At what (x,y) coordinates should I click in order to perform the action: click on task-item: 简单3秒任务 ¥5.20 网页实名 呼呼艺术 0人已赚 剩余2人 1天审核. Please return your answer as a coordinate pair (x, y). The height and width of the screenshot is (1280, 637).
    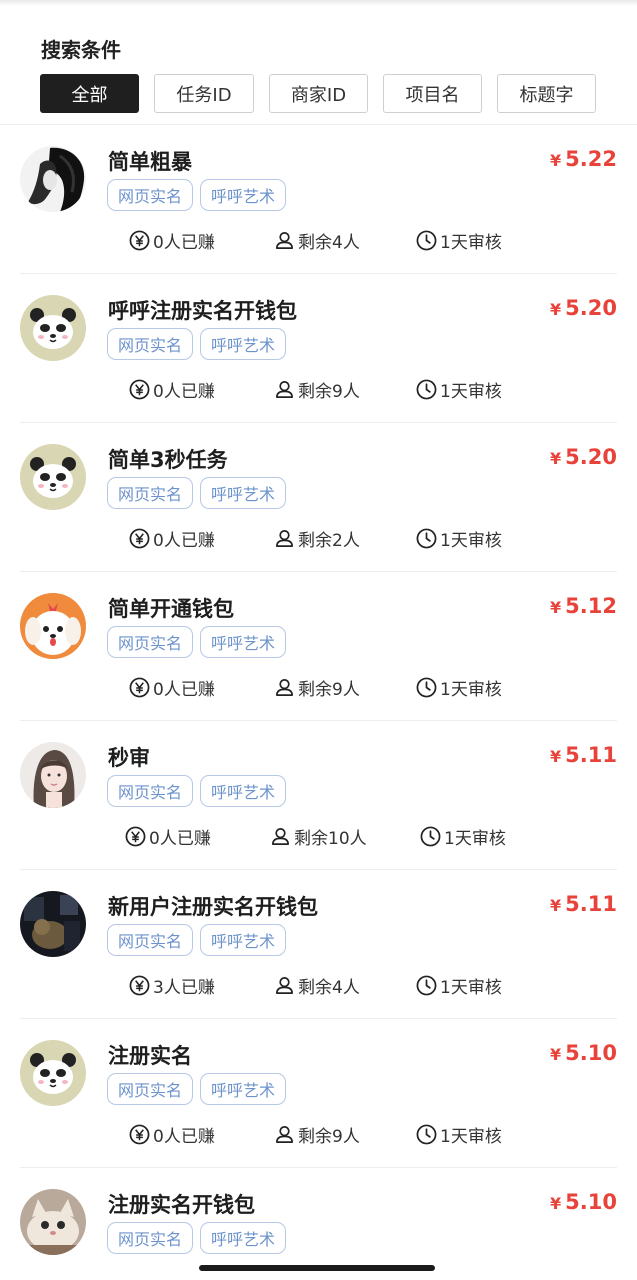
    Looking at the image, I should click on (318, 497).